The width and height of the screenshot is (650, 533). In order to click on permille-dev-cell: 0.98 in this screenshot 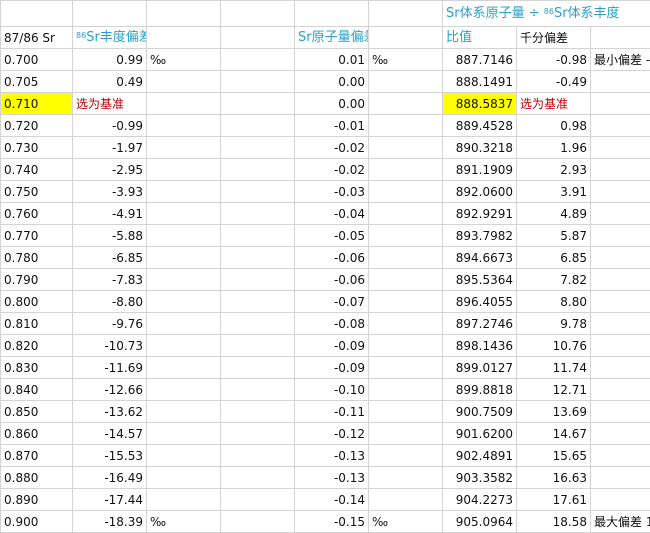, I will do `click(554, 126)`.